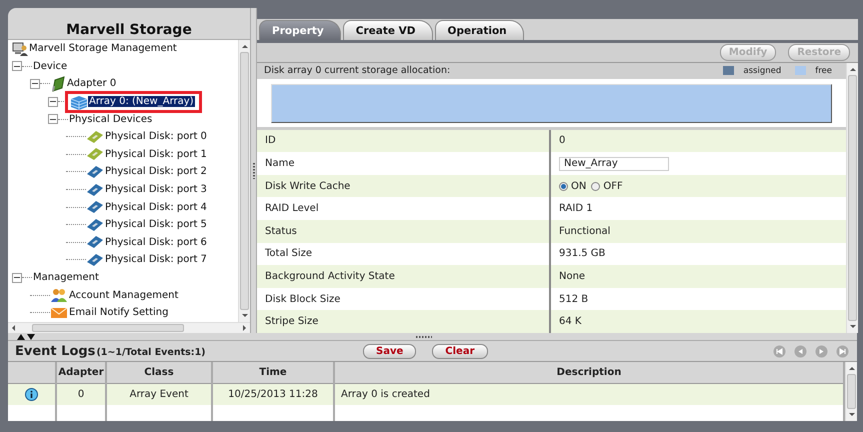 The width and height of the screenshot is (863, 432). What do you see at coordinates (156, 136) in the screenshot?
I see `tree-item: Physical Disk: port 0` at bounding box center [156, 136].